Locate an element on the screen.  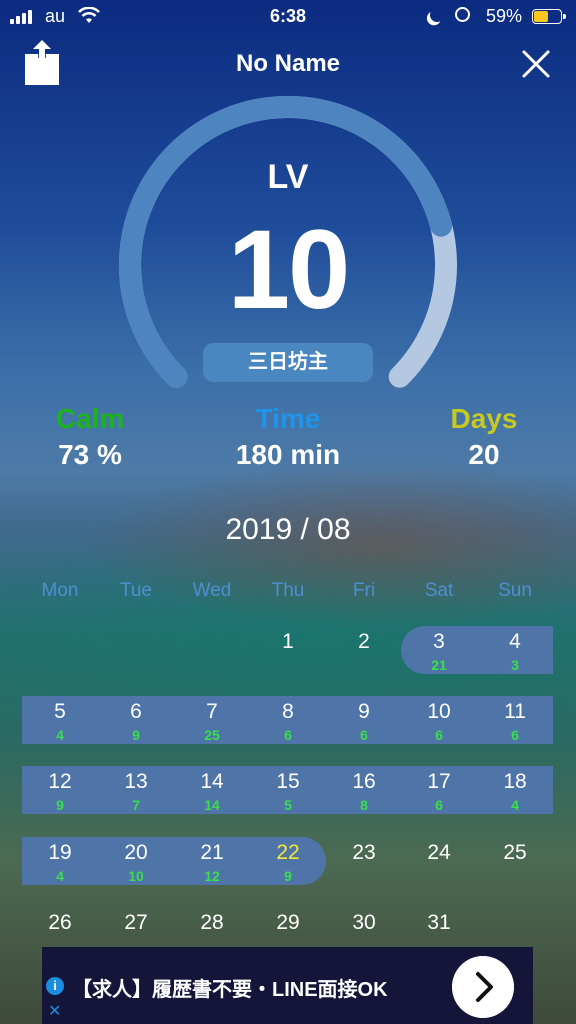
day-number: 27 is located at coordinates (136, 922).